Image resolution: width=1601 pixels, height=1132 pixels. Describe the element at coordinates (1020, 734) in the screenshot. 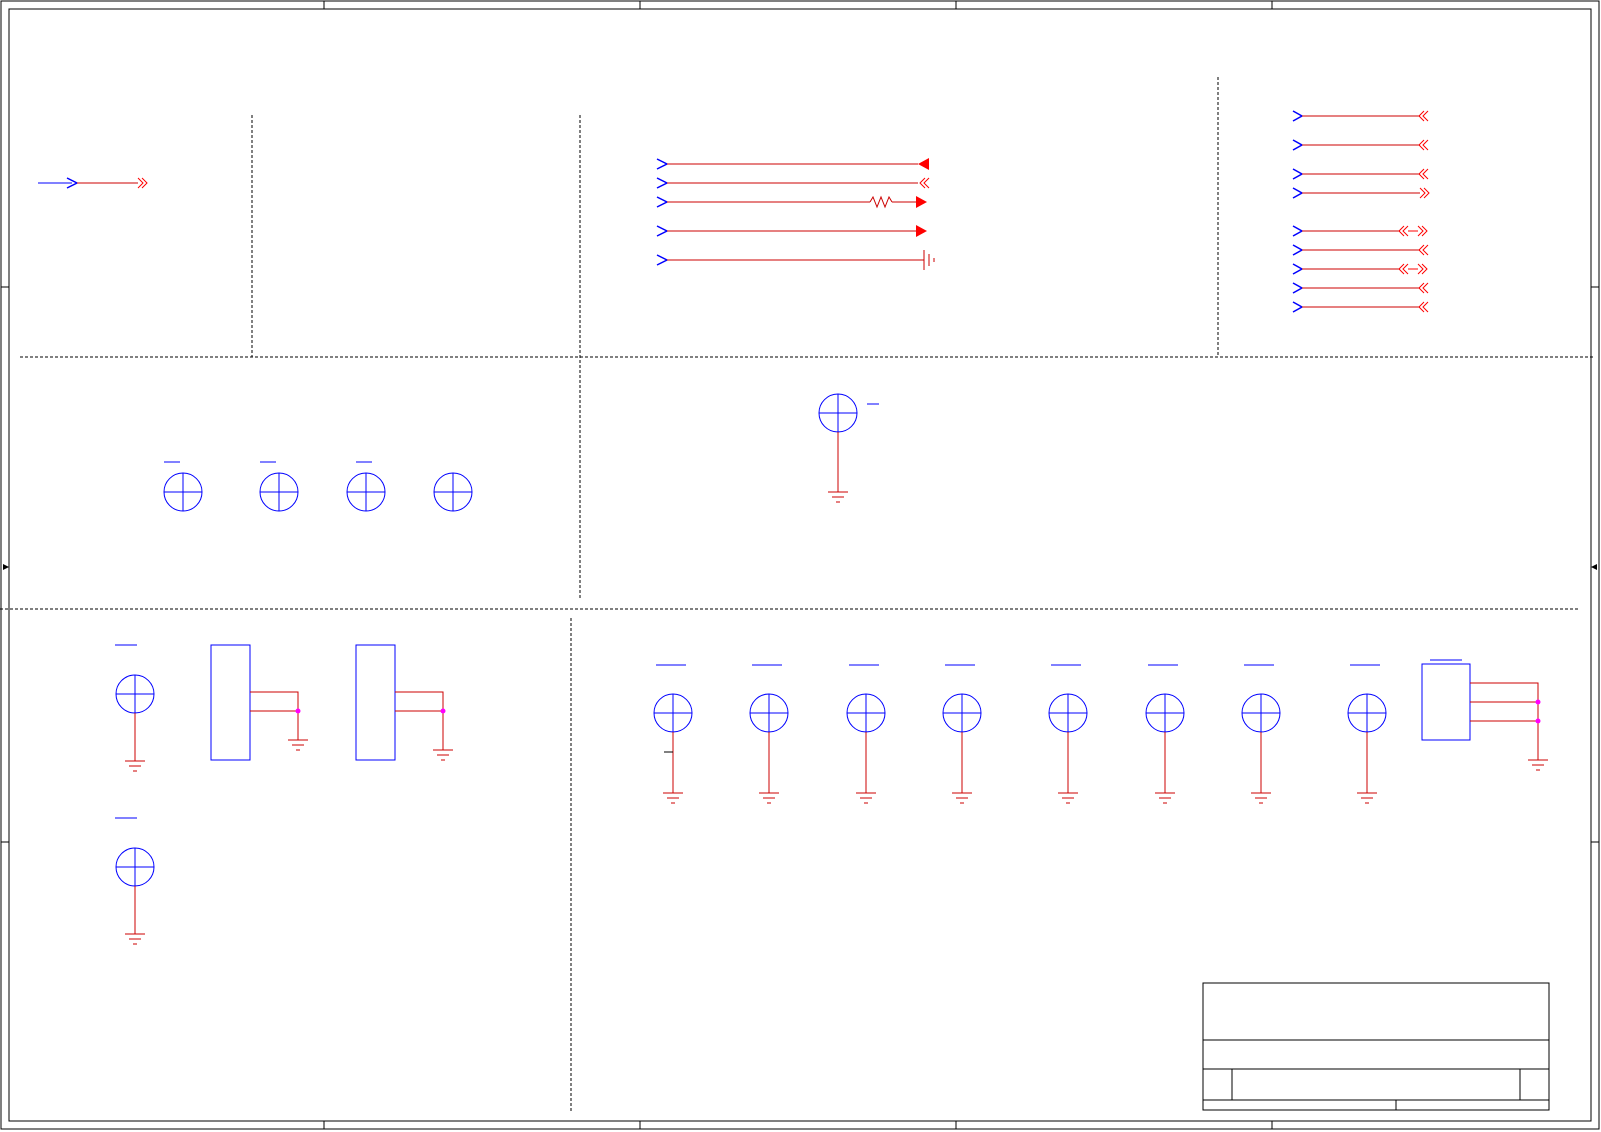

I see `bottom-right-group` at that location.